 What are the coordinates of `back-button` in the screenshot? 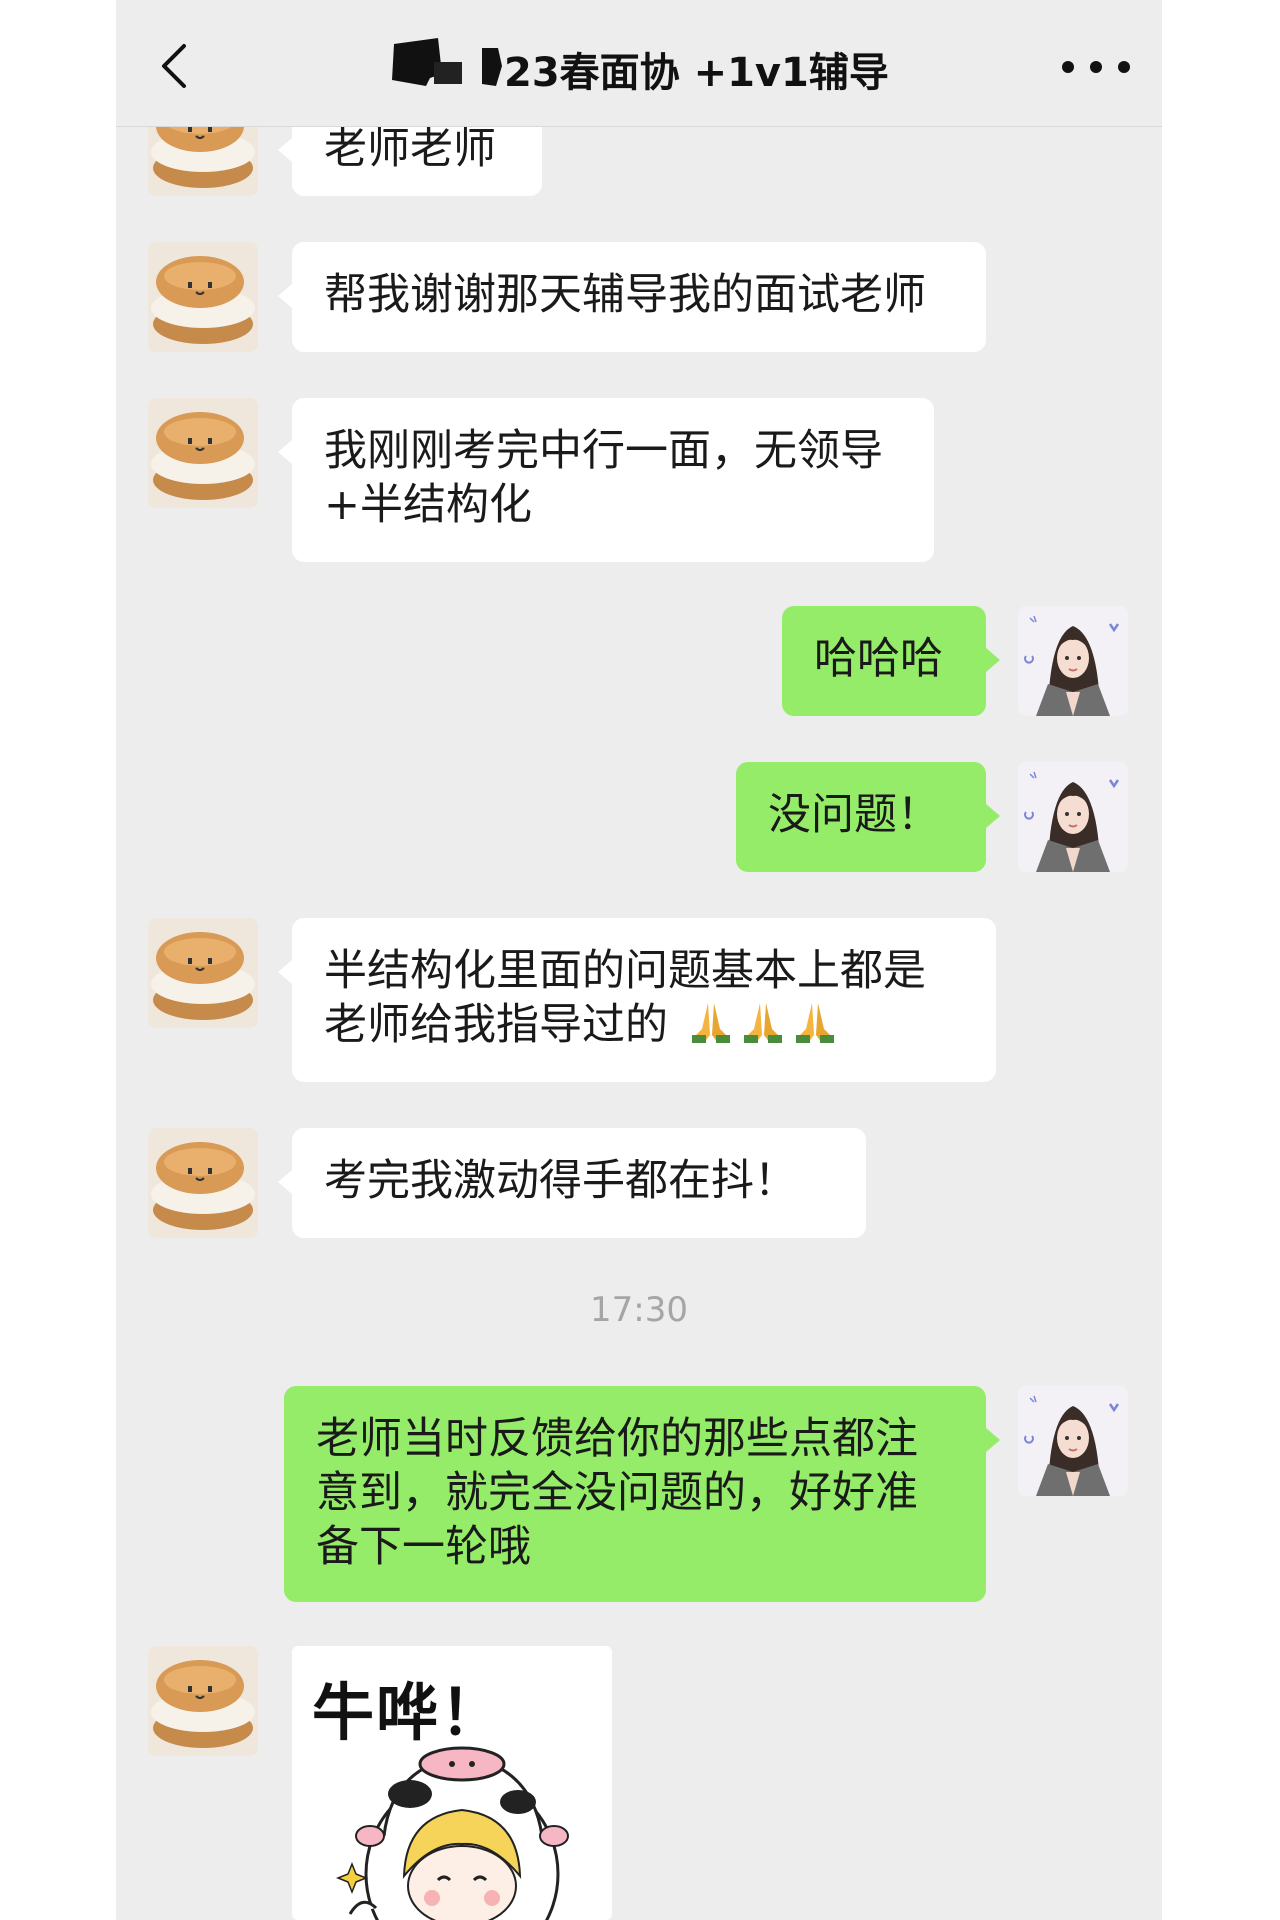 It's located at (176, 66).